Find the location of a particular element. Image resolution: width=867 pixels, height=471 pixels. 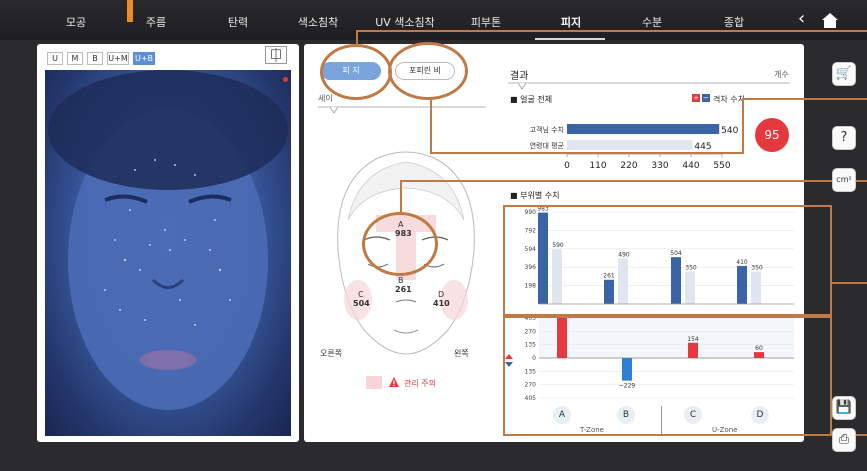

zone-b-value: 261 is located at coordinates (403, 289).